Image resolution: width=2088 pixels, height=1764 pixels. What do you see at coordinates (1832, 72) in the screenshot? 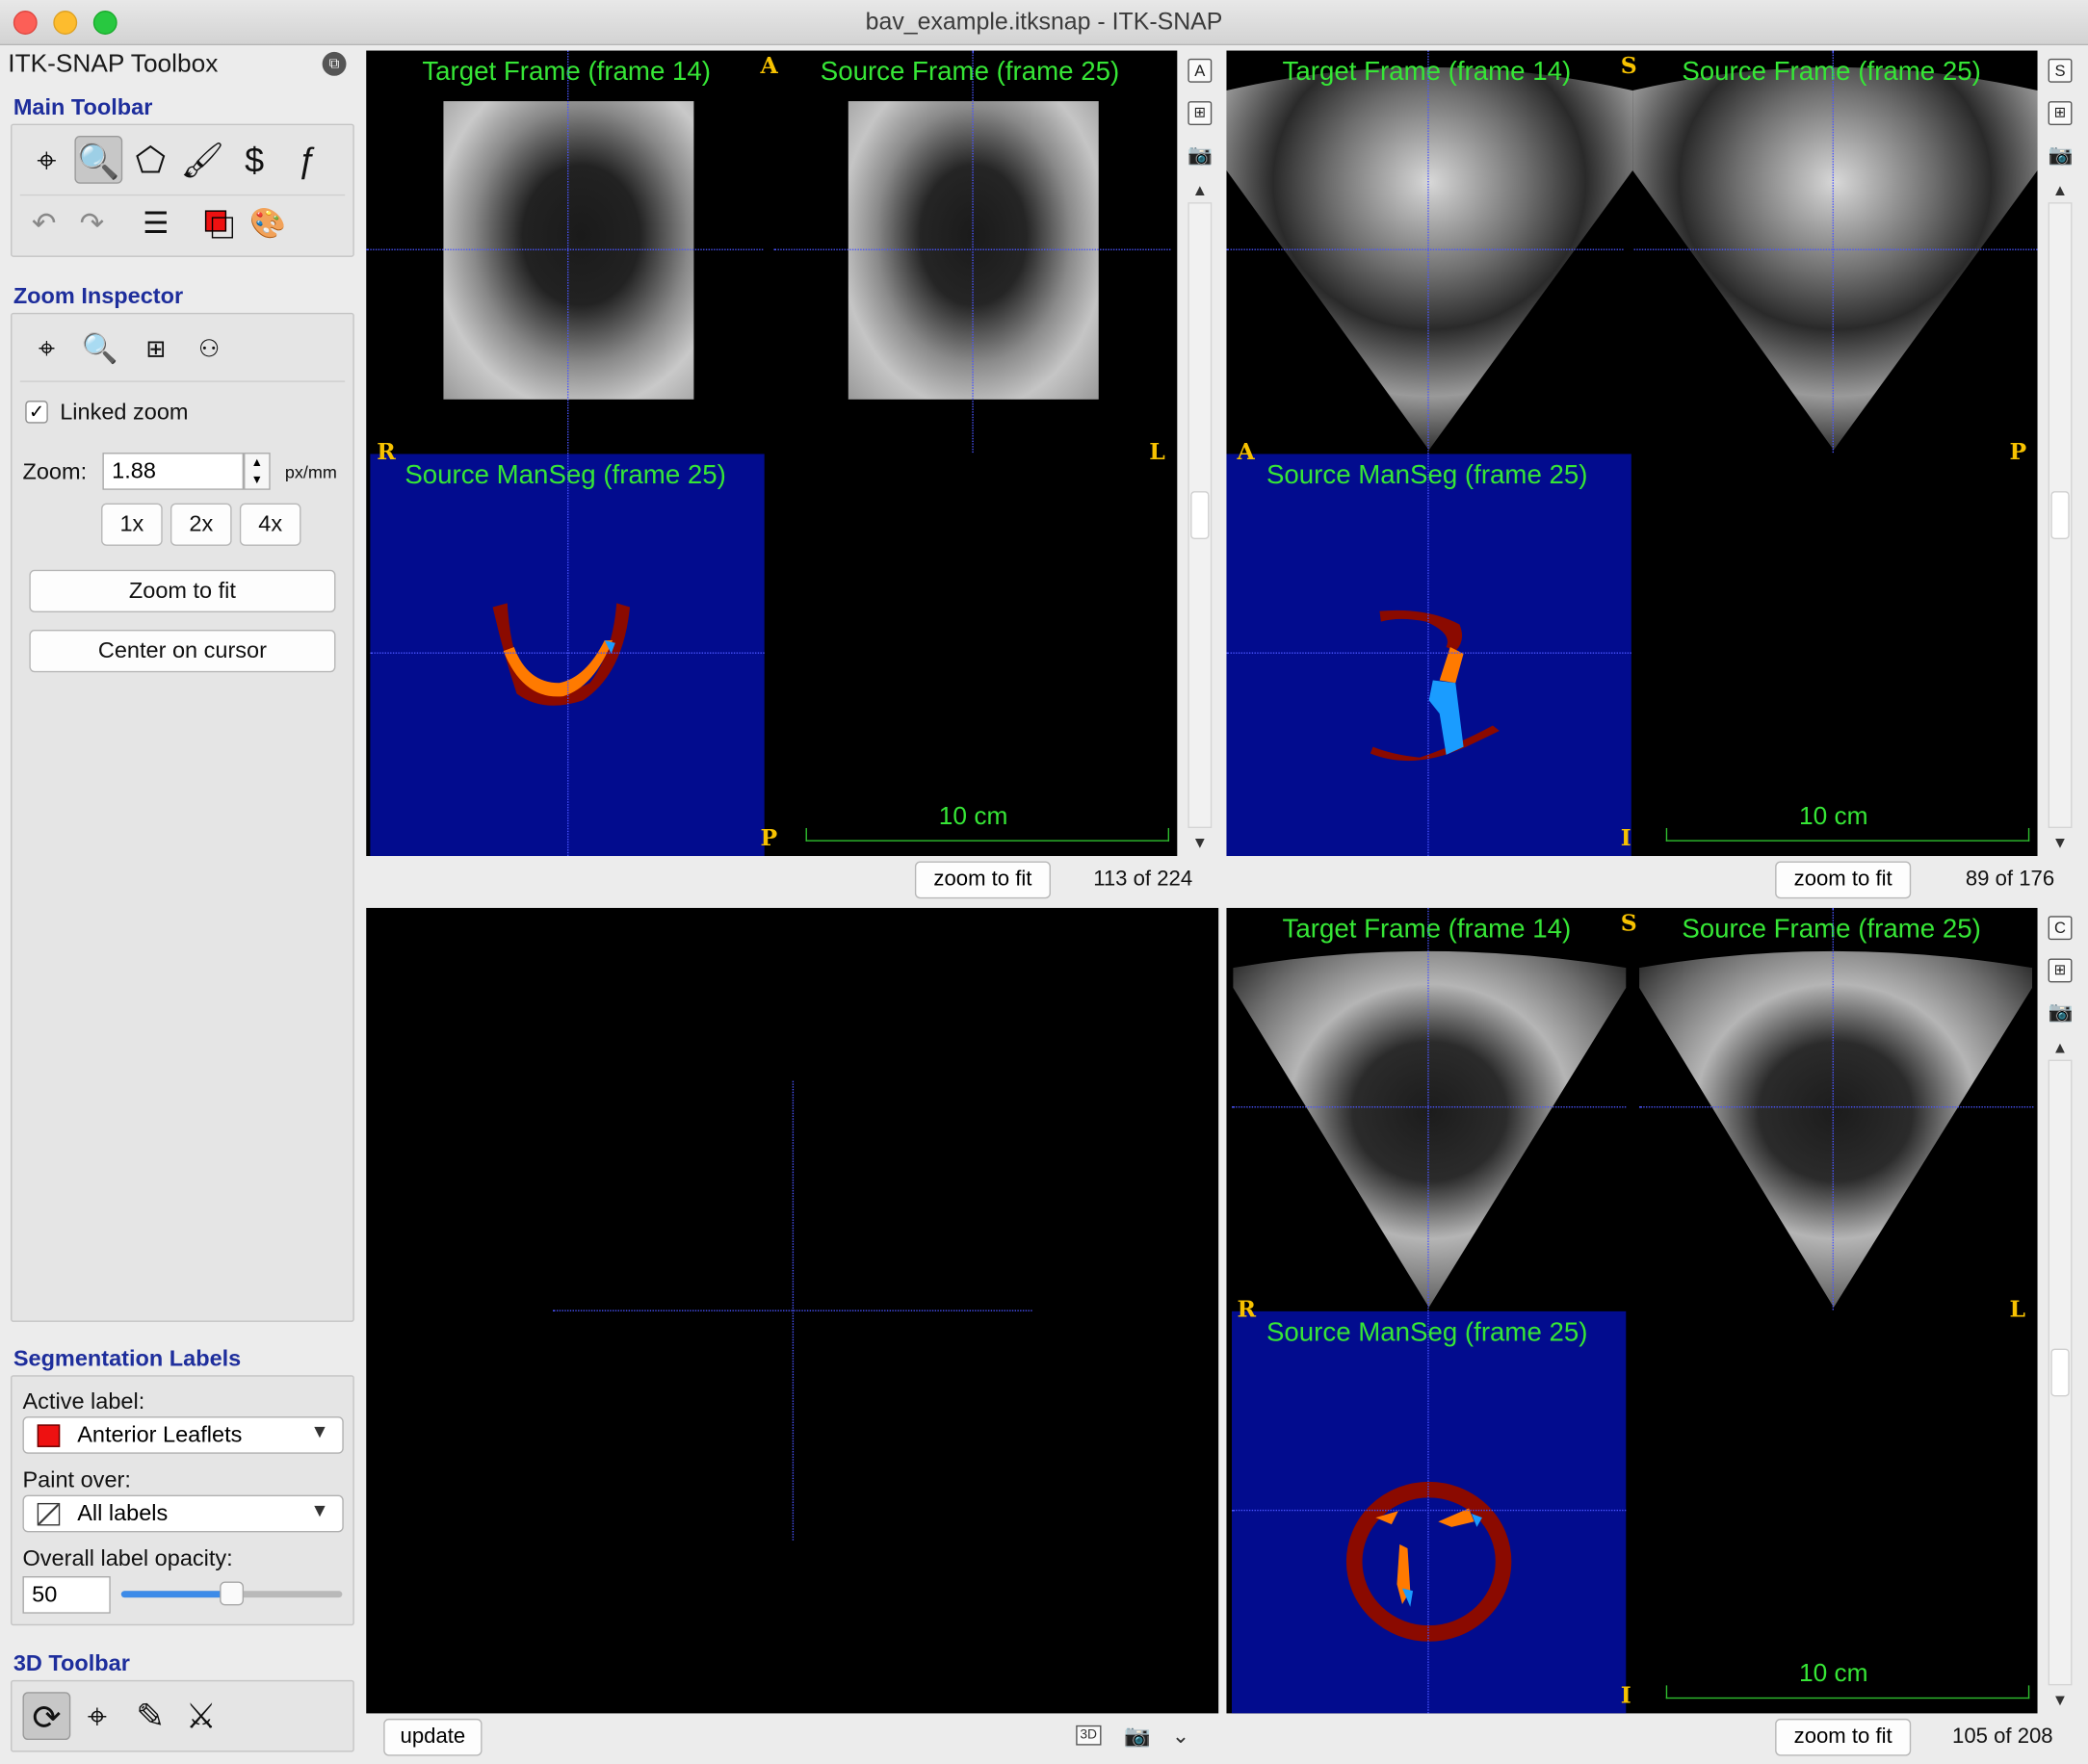
I see `sagittal-source-title: Source Frame (frame 25)` at bounding box center [1832, 72].